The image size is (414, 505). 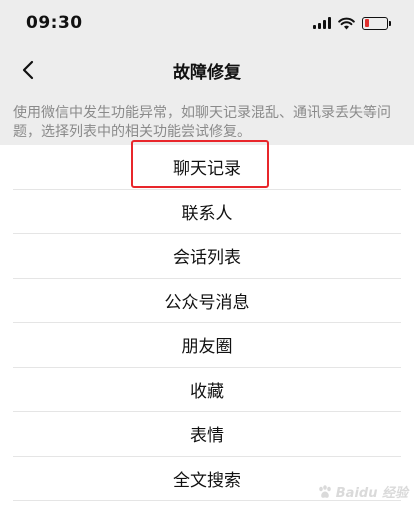 I want to click on list-item: 表情, so click(x=207, y=434).